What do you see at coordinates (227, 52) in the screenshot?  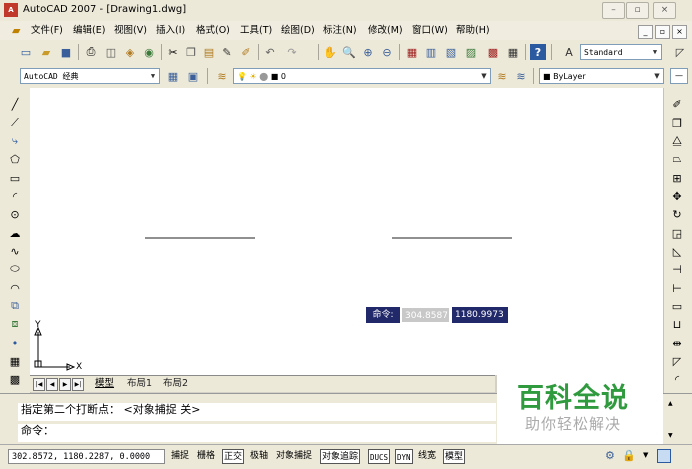 I see `match-properties-icon: ✎` at bounding box center [227, 52].